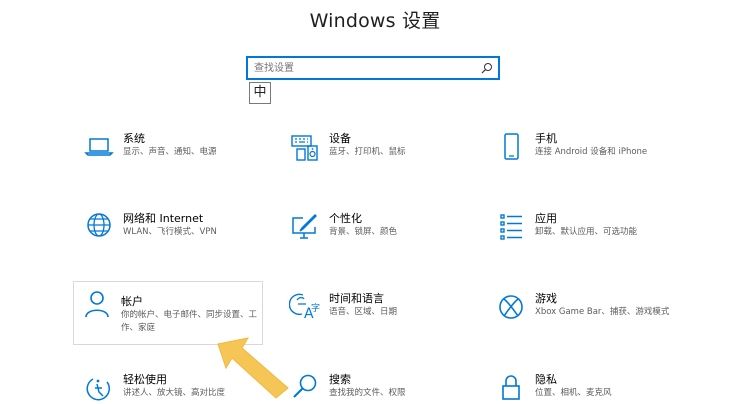  I want to click on search-icon, so click(487, 68).